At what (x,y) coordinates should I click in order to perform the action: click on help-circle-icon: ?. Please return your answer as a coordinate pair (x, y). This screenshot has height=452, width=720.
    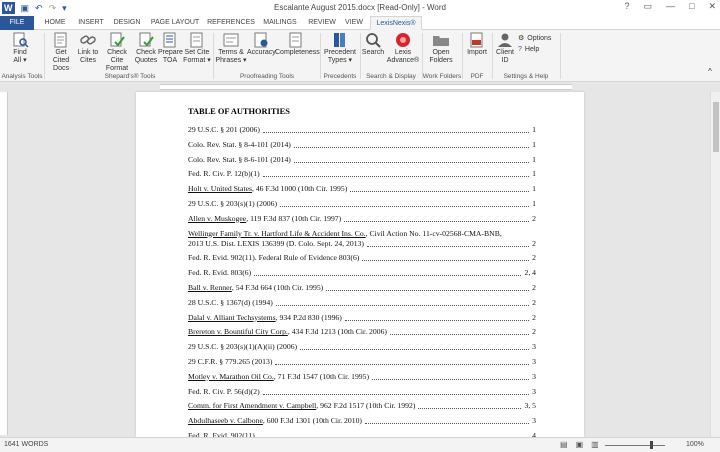
    Looking at the image, I should click on (520, 49).